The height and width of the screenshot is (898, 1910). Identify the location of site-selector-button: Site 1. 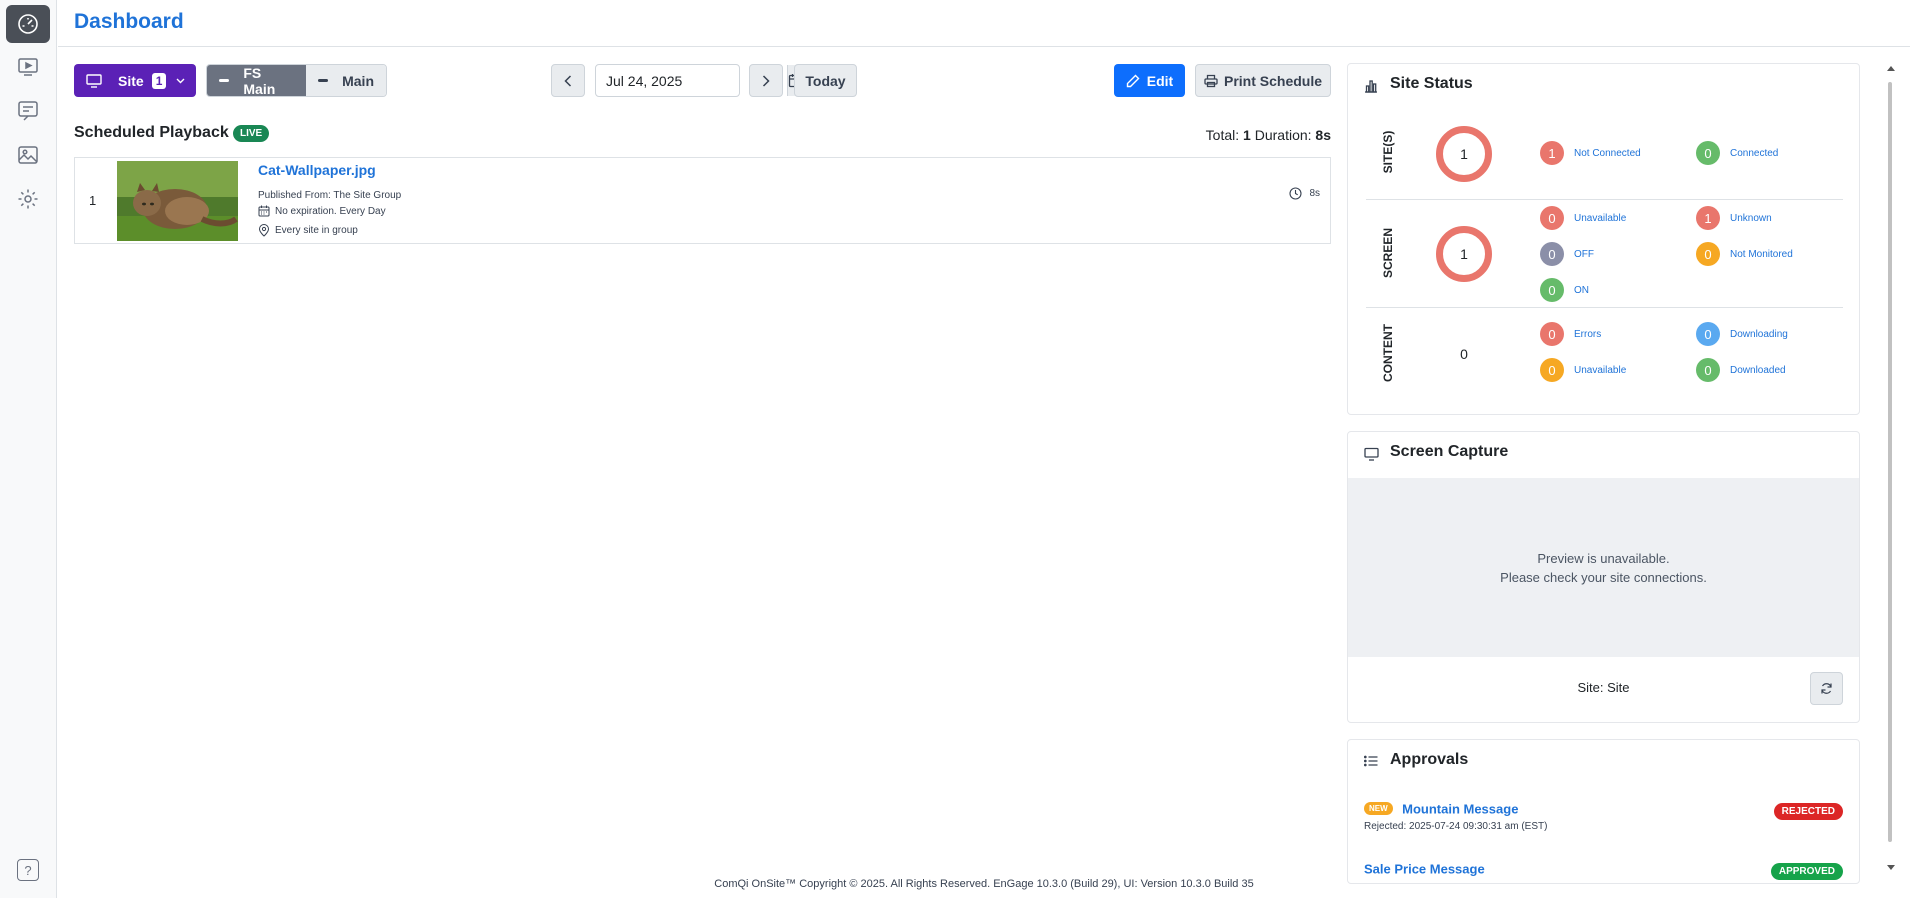
(135, 80).